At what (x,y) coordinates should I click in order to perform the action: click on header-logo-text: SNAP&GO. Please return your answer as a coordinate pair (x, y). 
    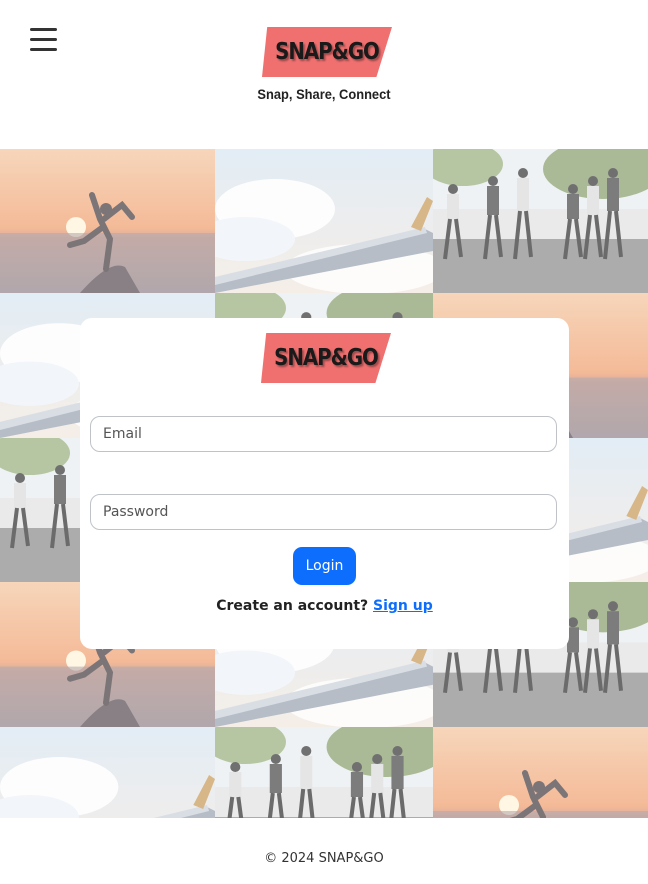
    Looking at the image, I should click on (327, 52).